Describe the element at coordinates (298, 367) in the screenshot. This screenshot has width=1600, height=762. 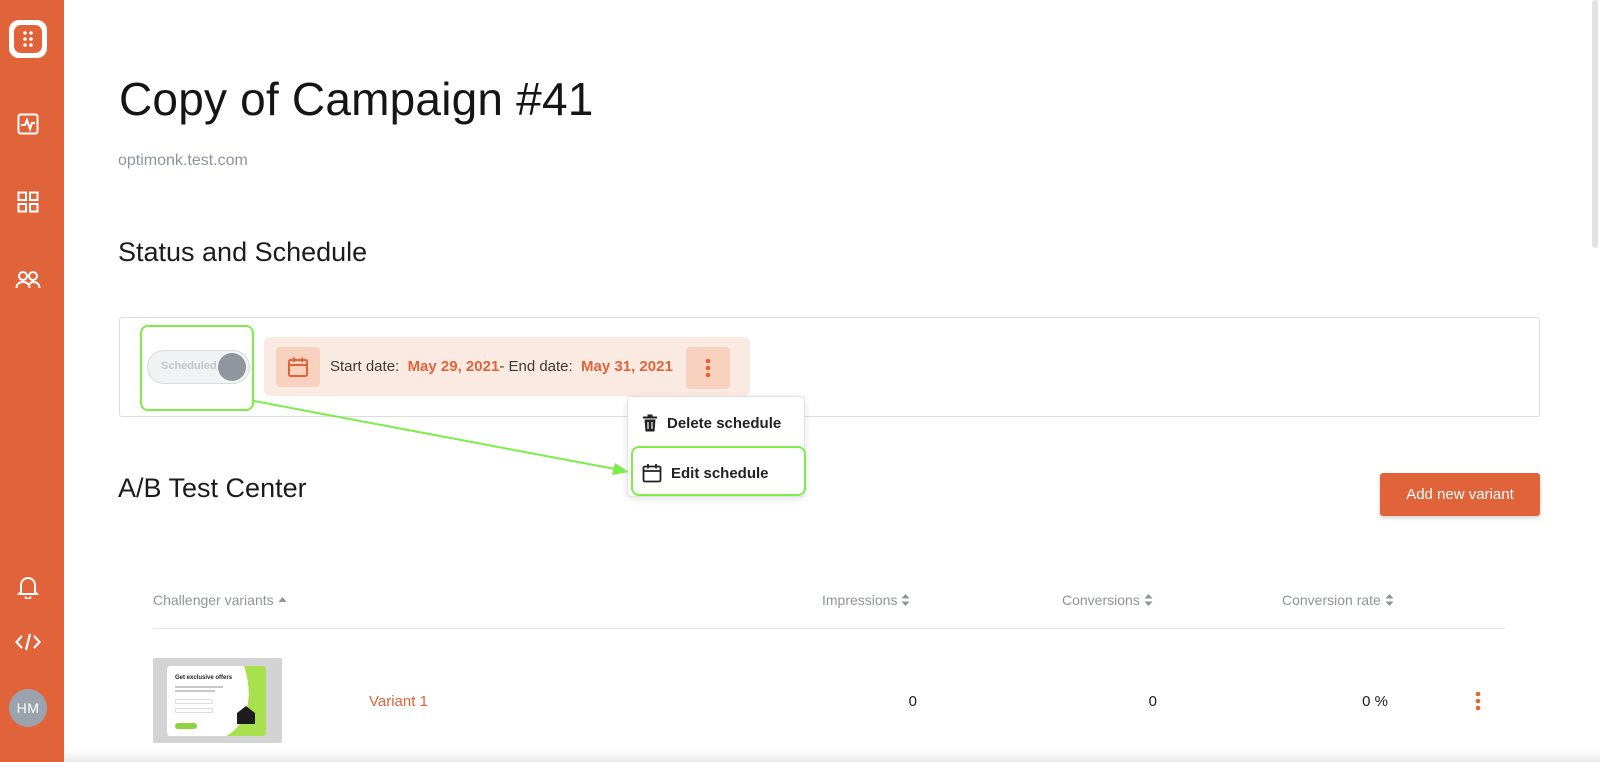
I see `calendar-icon` at that location.